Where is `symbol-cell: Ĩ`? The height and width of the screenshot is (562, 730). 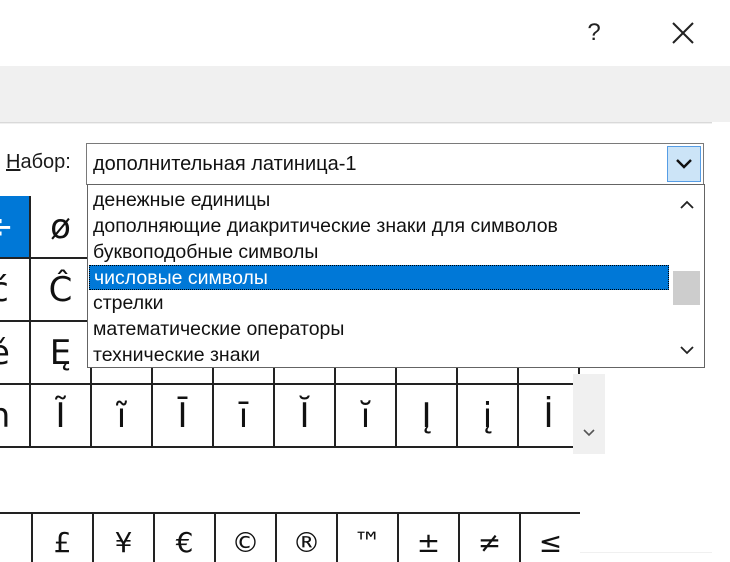 symbol-cell: Ĩ is located at coordinates (61, 416).